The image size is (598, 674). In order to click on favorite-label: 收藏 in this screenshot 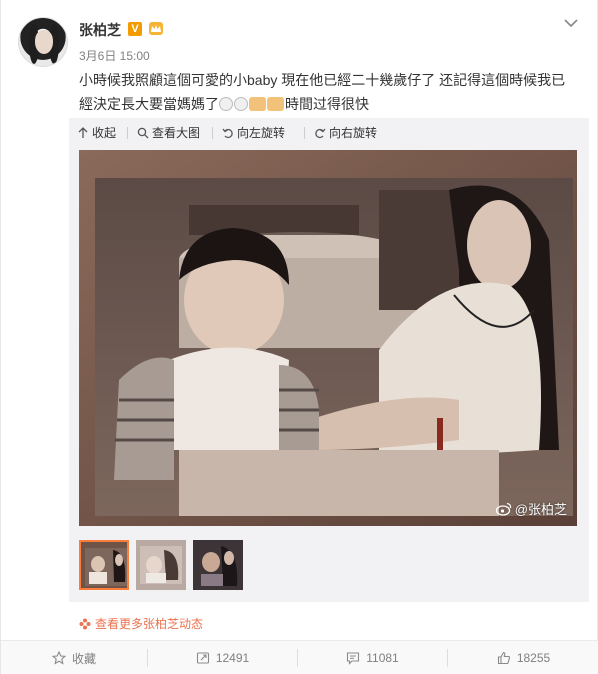, I will do `click(83, 658)`.